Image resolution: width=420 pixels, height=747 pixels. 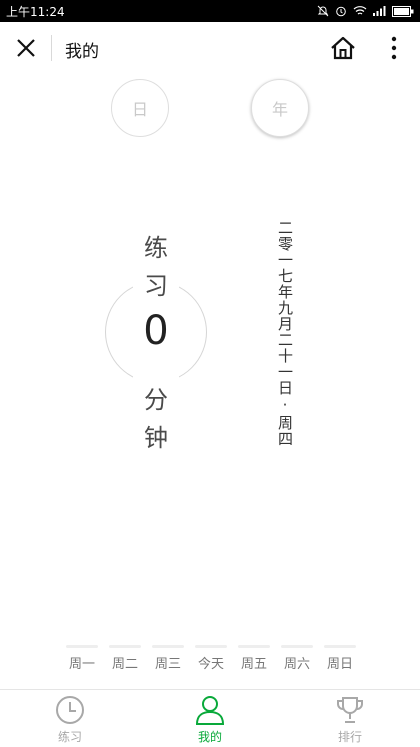 I want to click on minute-unit-char: 分, so click(x=156, y=400).